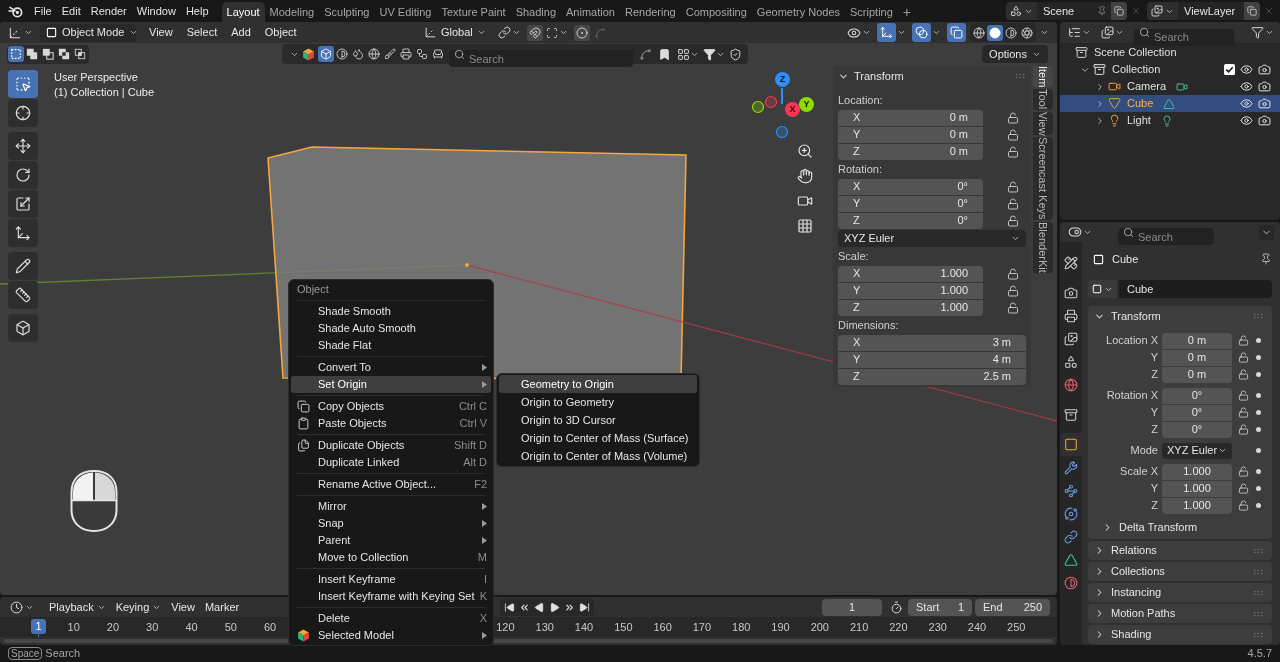  What do you see at coordinates (1170, 103) in the screenshot?
I see `outliner-item: Cube` at bounding box center [1170, 103].